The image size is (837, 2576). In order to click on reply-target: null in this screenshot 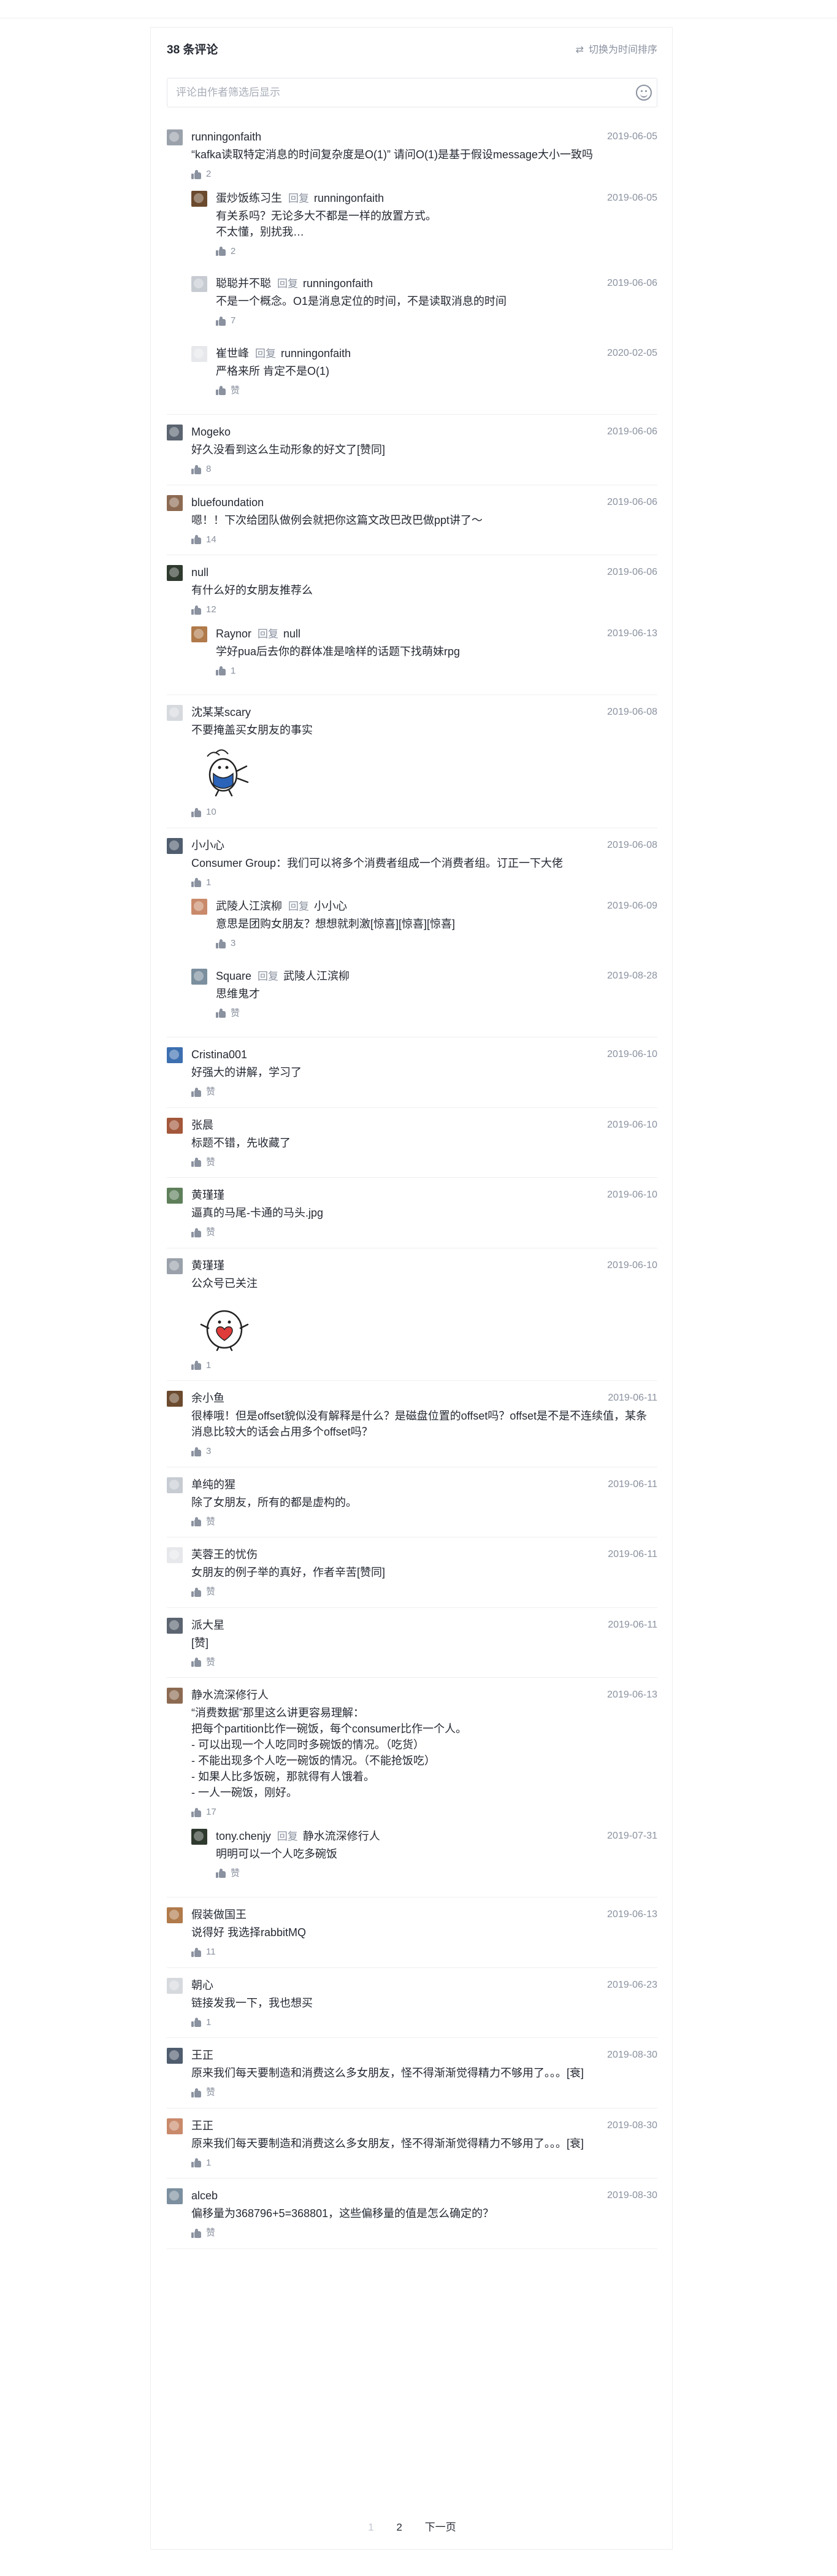, I will do `click(291, 634)`.